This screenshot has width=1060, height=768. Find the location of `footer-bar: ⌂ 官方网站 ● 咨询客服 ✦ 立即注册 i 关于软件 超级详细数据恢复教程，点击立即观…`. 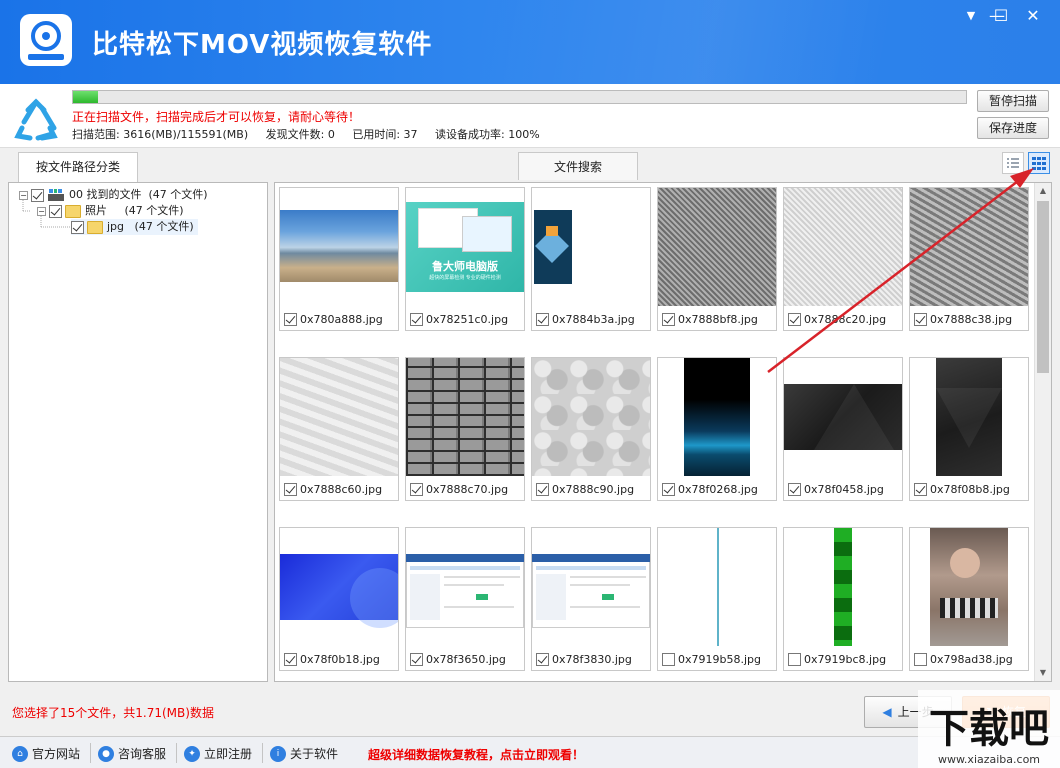

footer-bar: ⌂ 官方网站 ● 咨询客服 ✦ 立即注册 i 关于软件 超级详细数据恢复教程，点击立即观… is located at coordinates (530, 752).